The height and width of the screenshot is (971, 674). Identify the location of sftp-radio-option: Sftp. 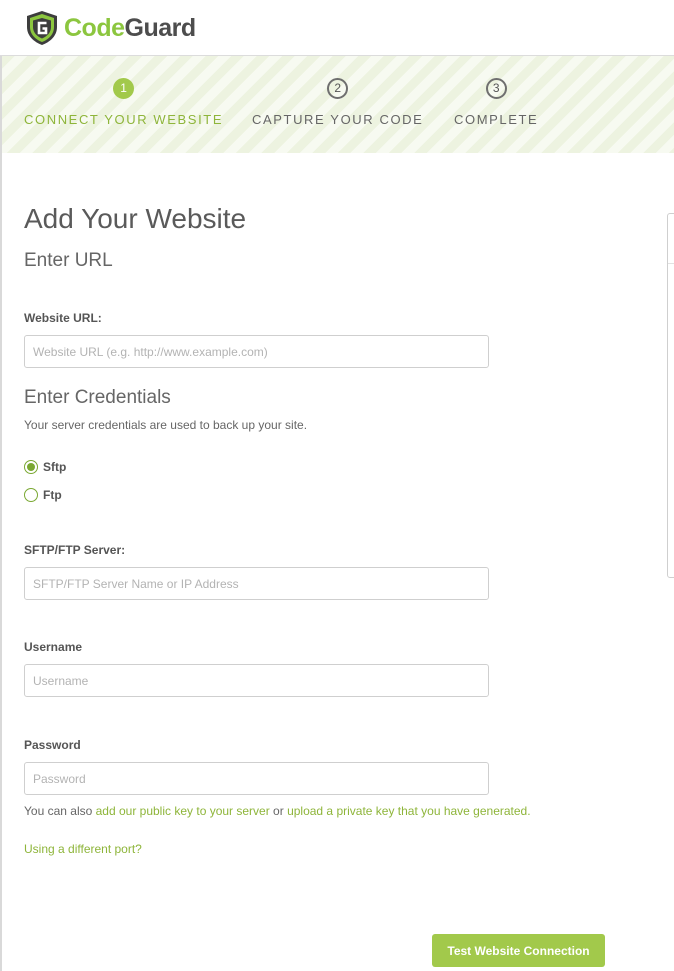
(45, 467).